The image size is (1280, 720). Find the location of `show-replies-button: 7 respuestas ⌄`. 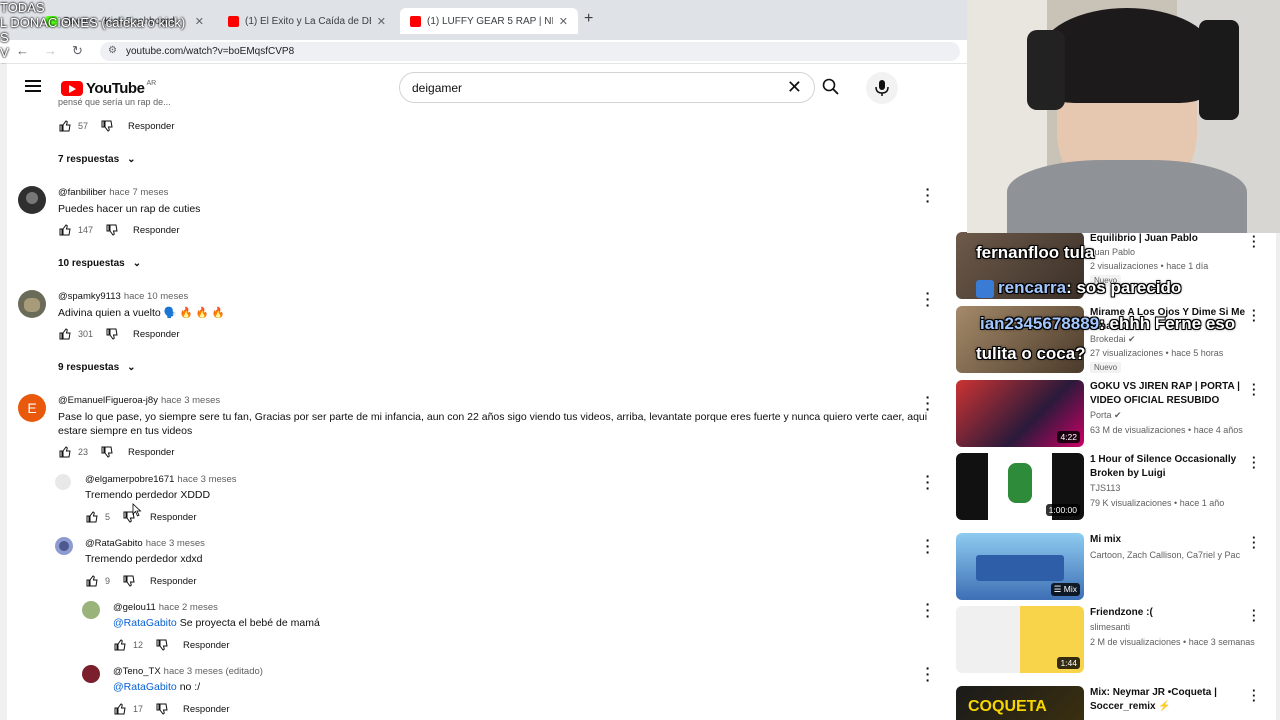

show-replies-button: 7 respuestas ⌄ is located at coordinates (97, 159).